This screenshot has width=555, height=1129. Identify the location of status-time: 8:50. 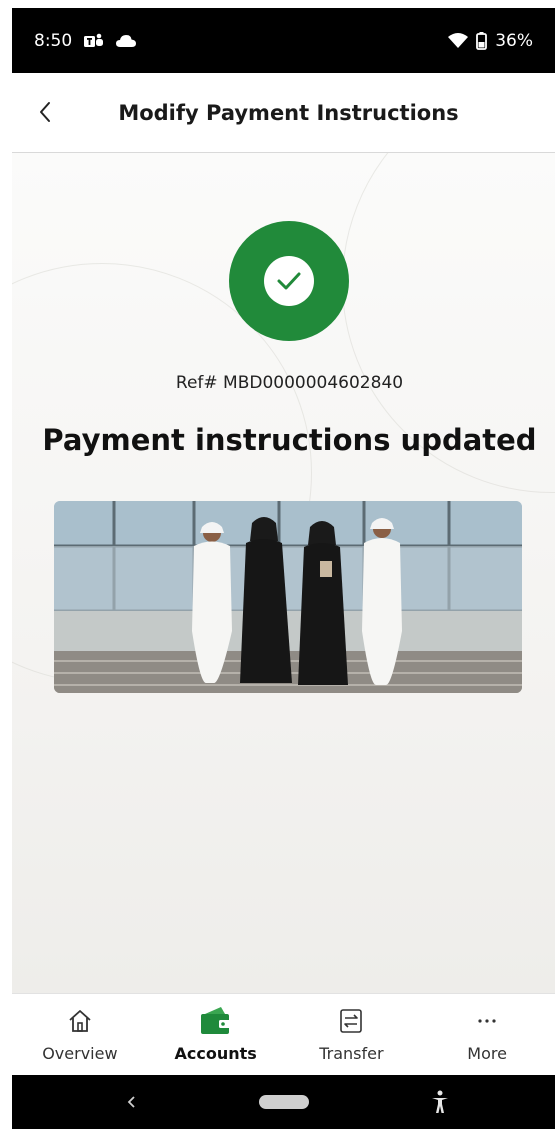
(53, 40).